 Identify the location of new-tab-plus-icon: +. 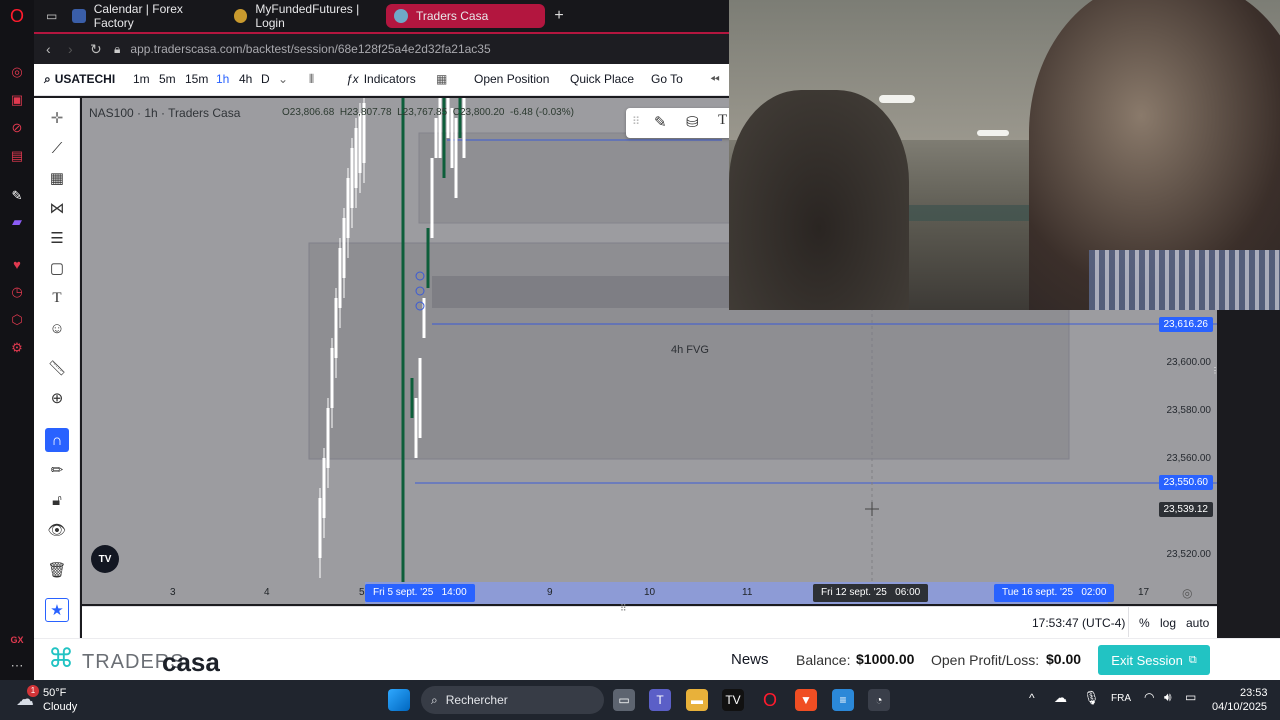
(559, 16).